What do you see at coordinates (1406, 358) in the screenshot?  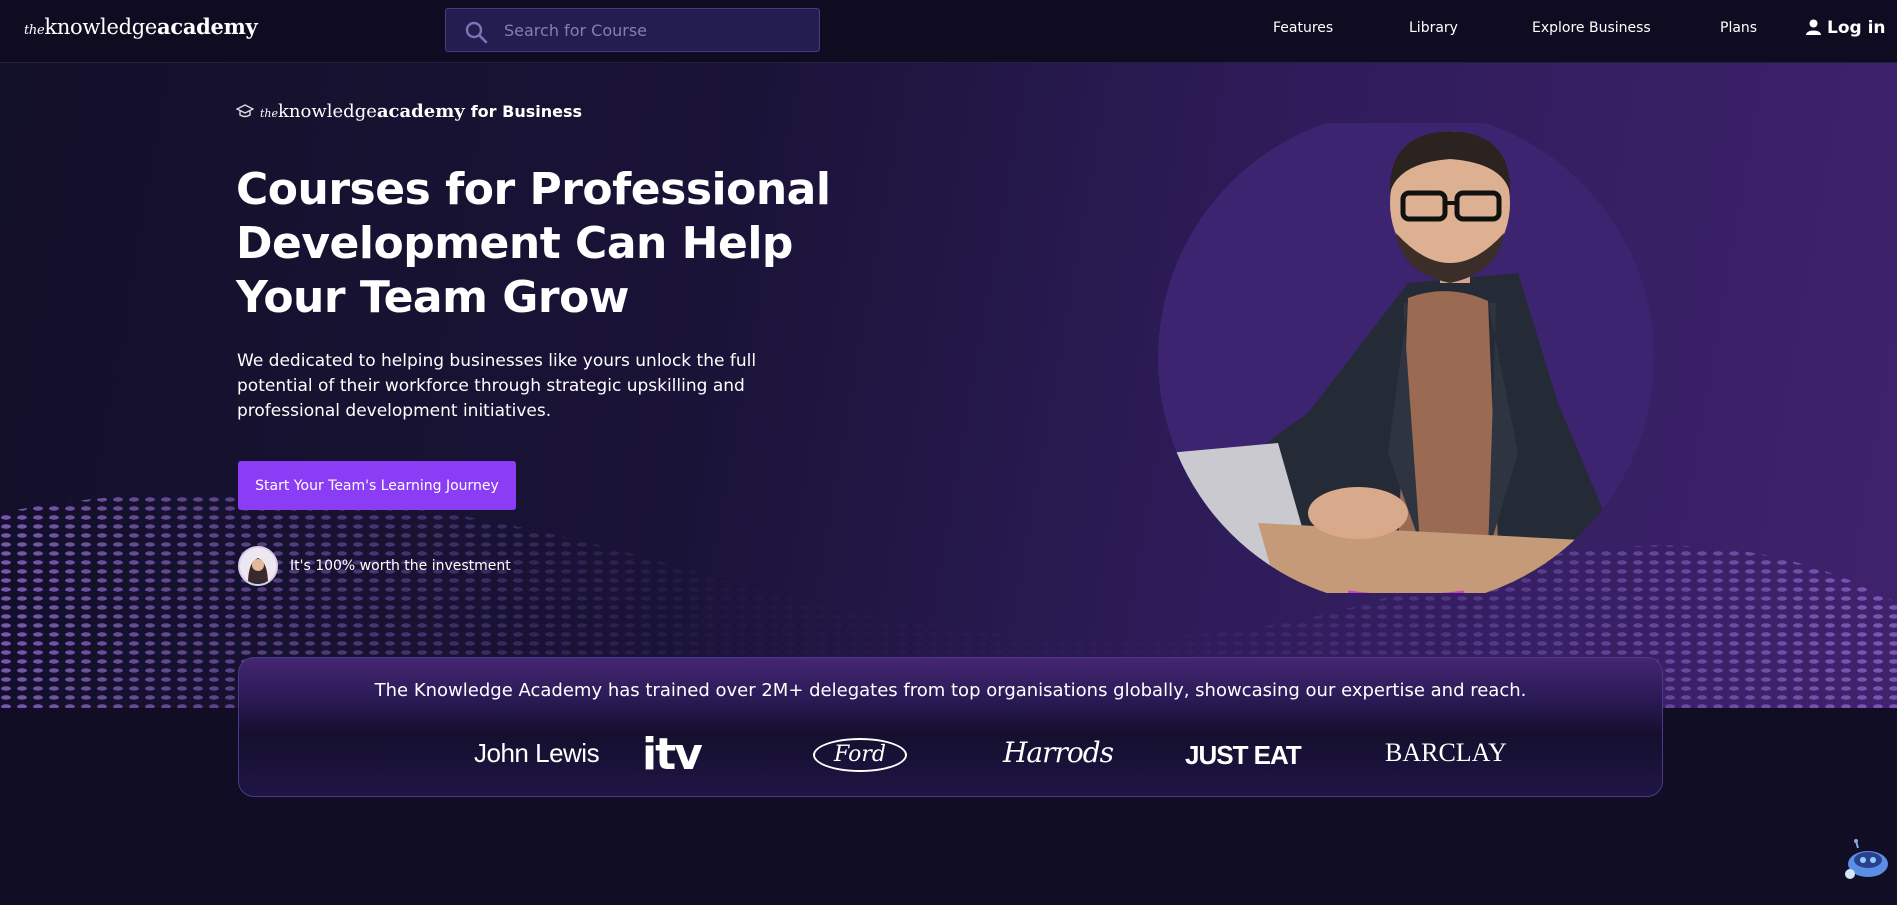 I see `businessman-portrait` at bounding box center [1406, 358].